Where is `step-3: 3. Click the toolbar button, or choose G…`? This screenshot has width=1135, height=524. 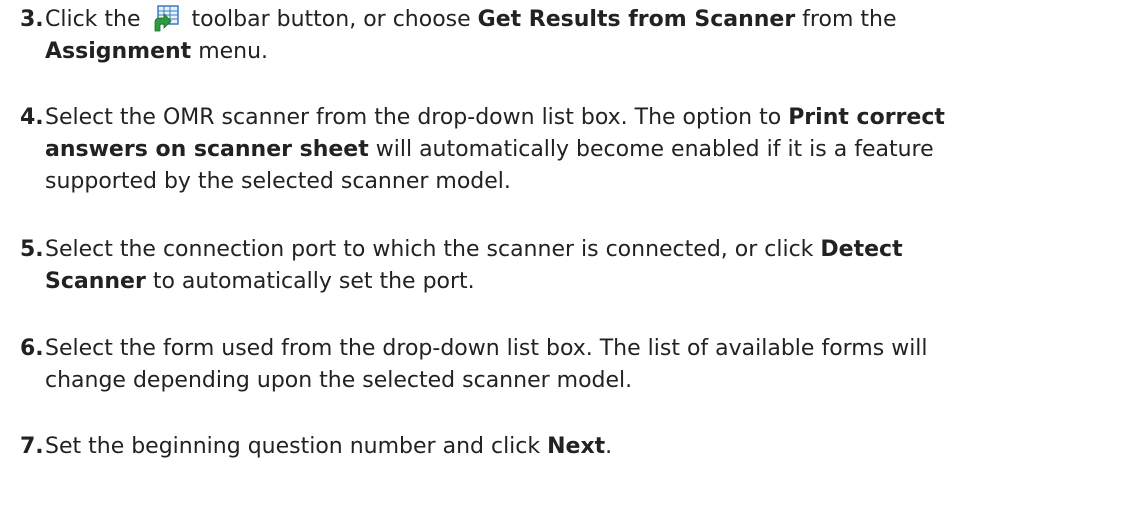
step-3: 3. Click the toolbar button, or choose G… is located at coordinates (575, 36).